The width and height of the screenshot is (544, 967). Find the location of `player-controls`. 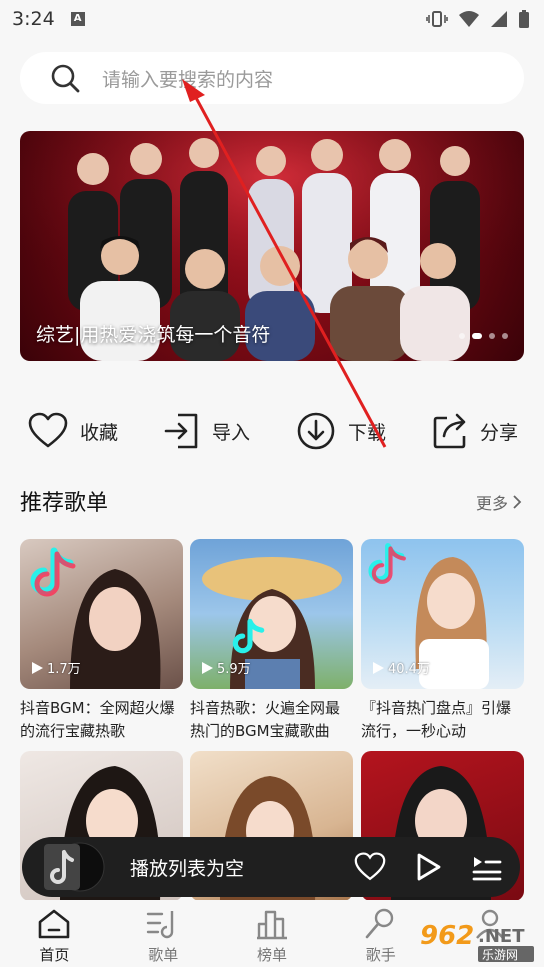

player-controls is located at coordinates (428, 867).